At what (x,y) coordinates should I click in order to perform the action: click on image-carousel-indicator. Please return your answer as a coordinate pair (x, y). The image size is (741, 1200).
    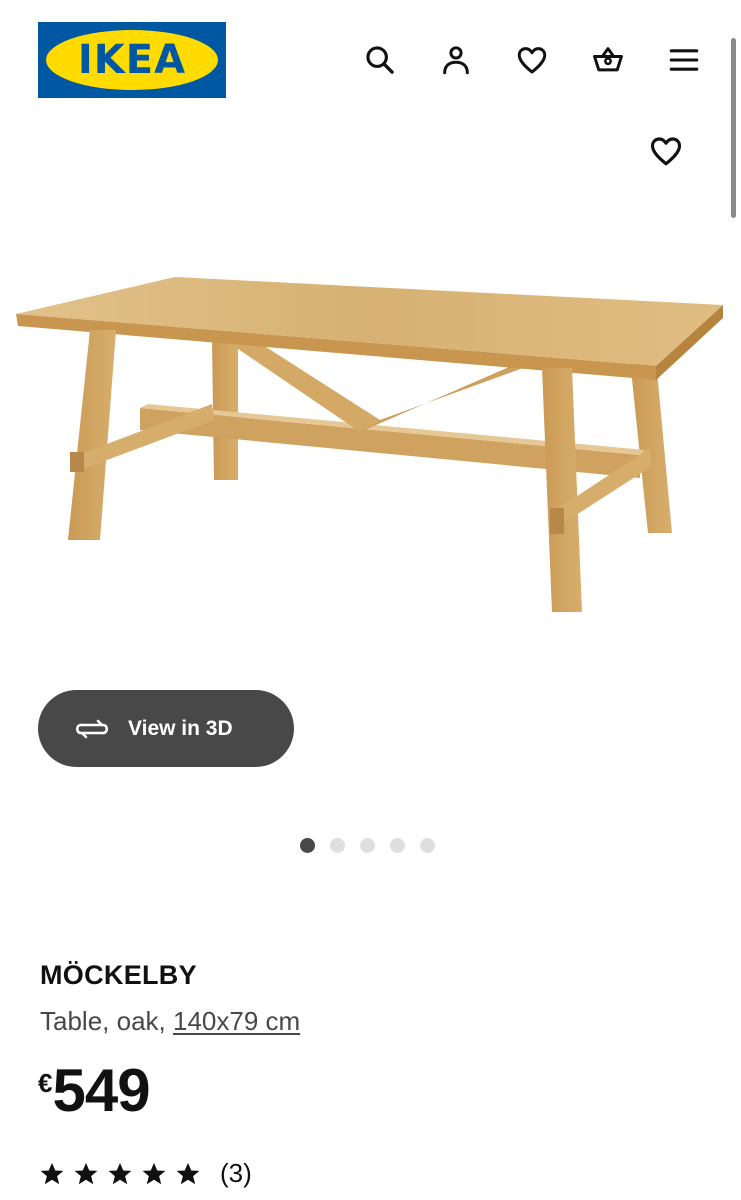
    Looking at the image, I should click on (367, 845).